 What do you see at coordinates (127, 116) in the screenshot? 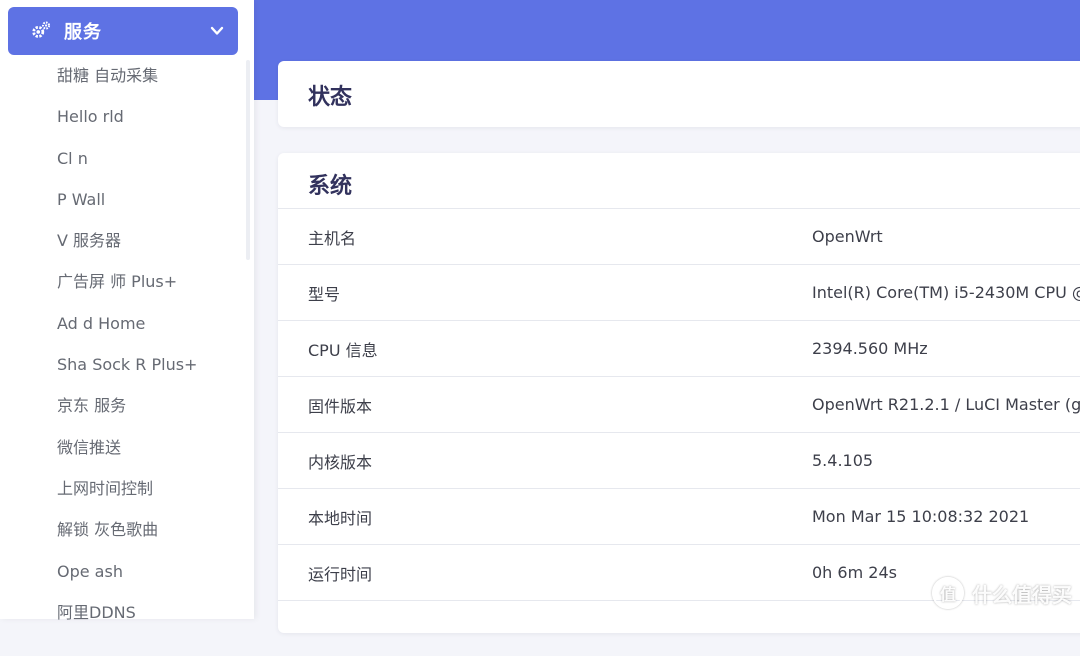
I see `sidebar-item: Hello rld` at bounding box center [127, 116].